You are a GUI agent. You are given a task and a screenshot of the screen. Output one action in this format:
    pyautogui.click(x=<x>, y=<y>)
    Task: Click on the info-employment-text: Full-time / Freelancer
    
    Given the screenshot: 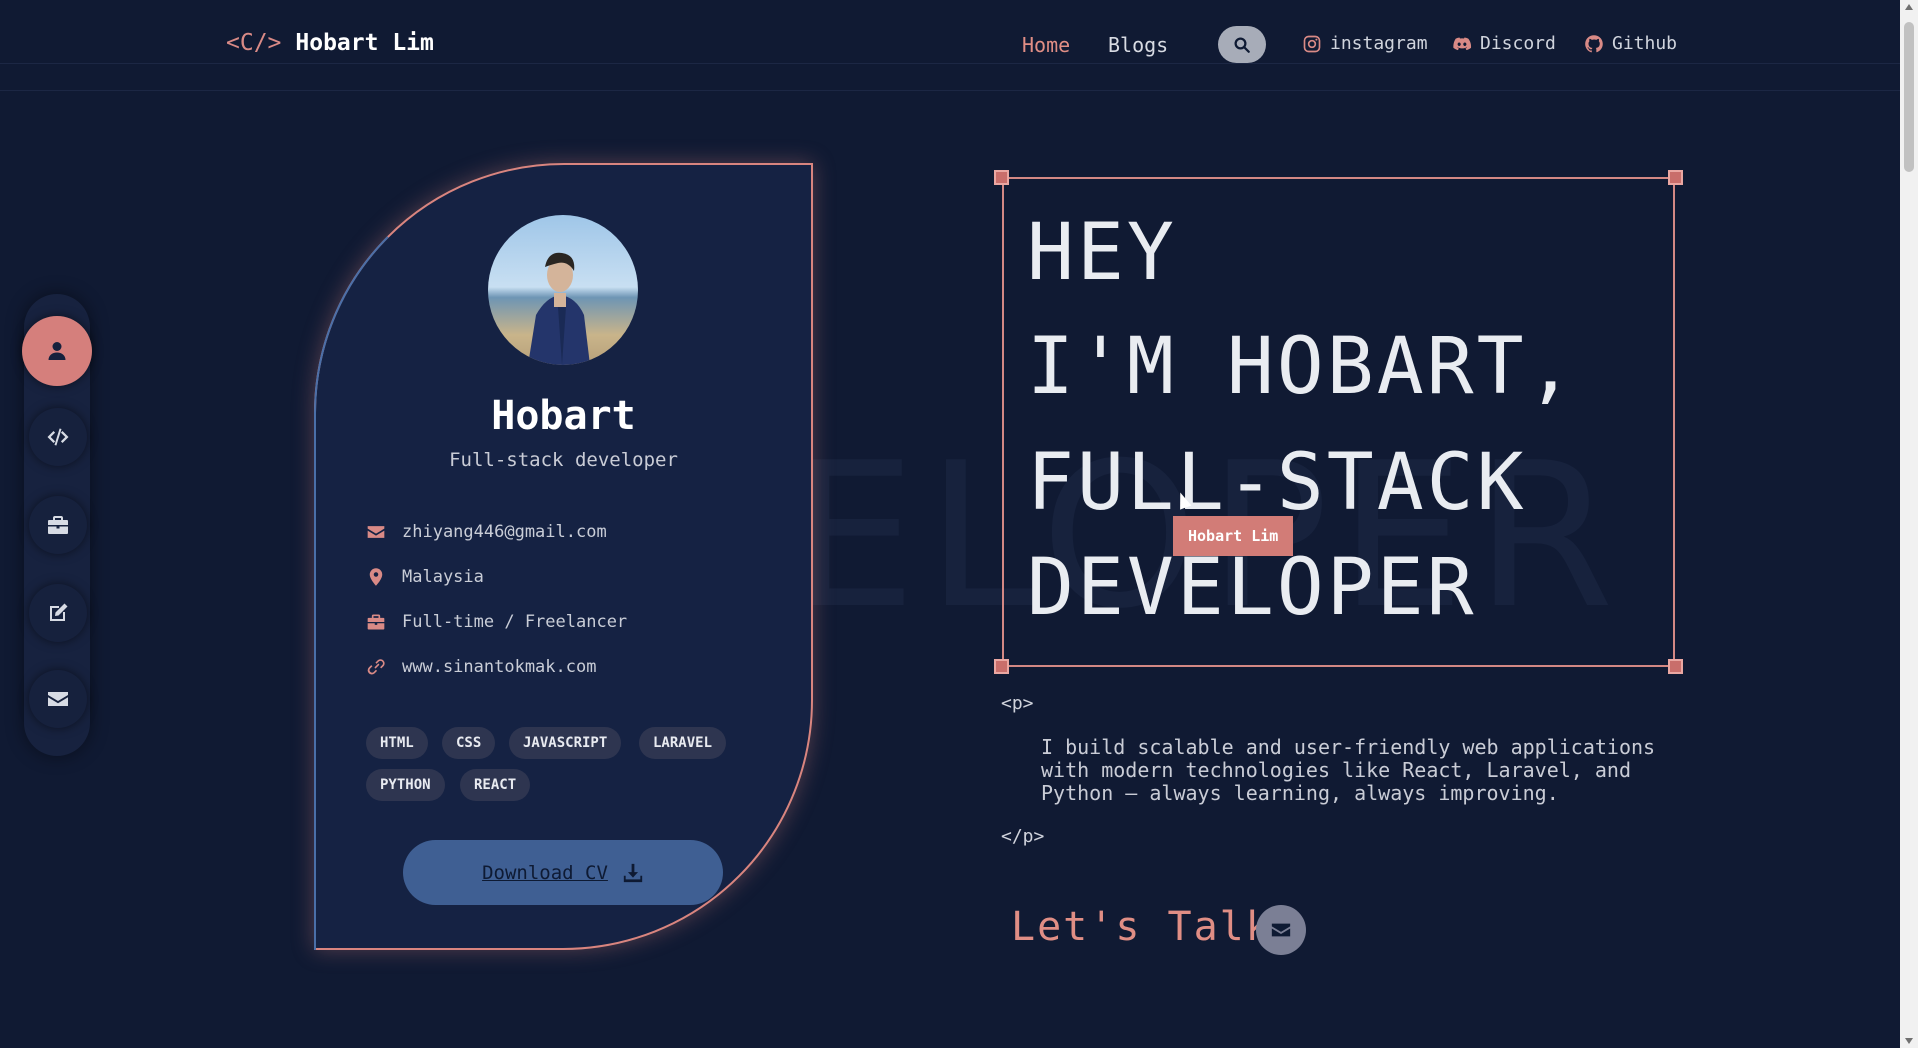 What is the action you would take?
    pyautogui.click(x=515, y=622)
    